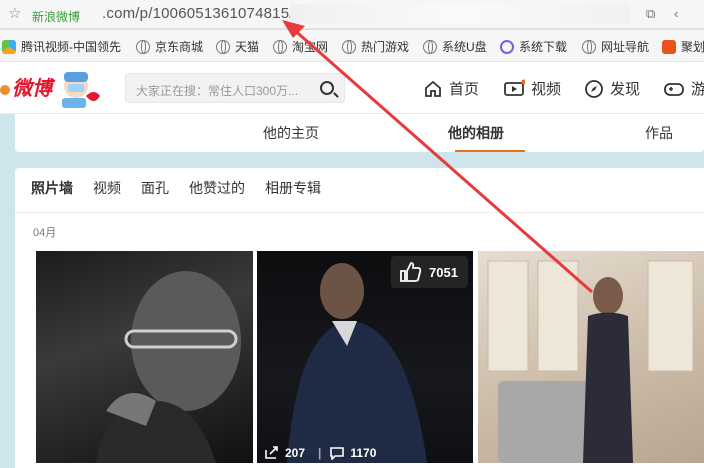 This screenshot has height=468, width=704. I want to click on bookmark-games: 热门游戏, so click(375, 46).